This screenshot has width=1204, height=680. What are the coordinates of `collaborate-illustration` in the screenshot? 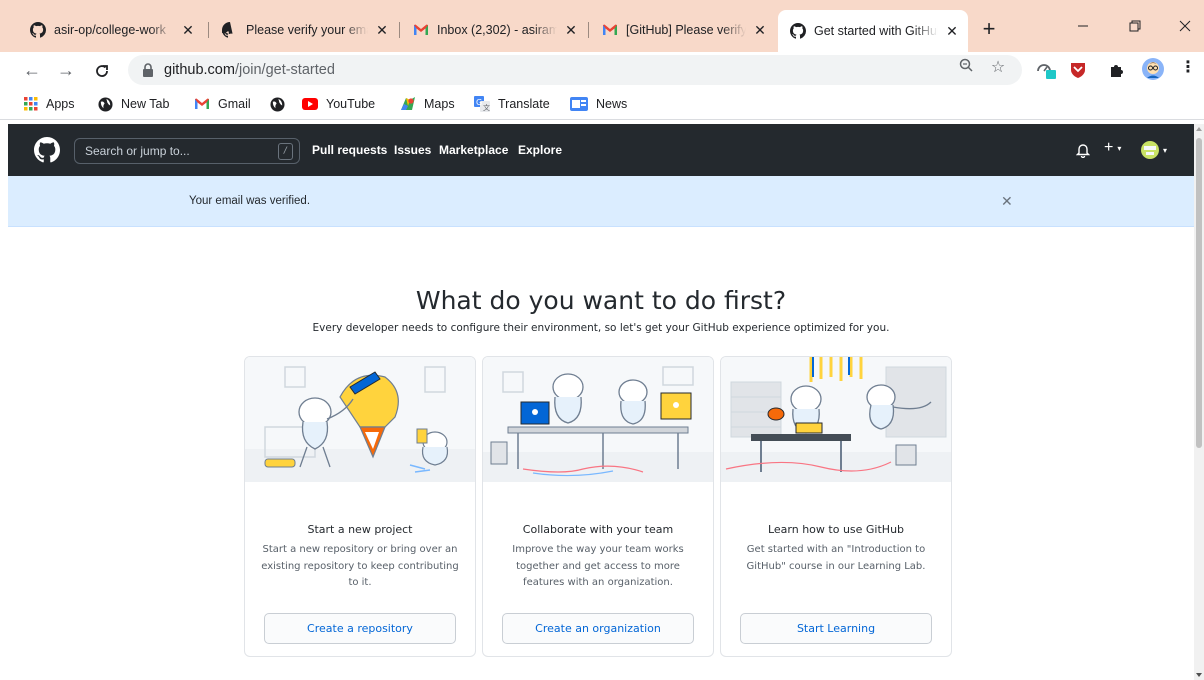 It's located at (598, 419).